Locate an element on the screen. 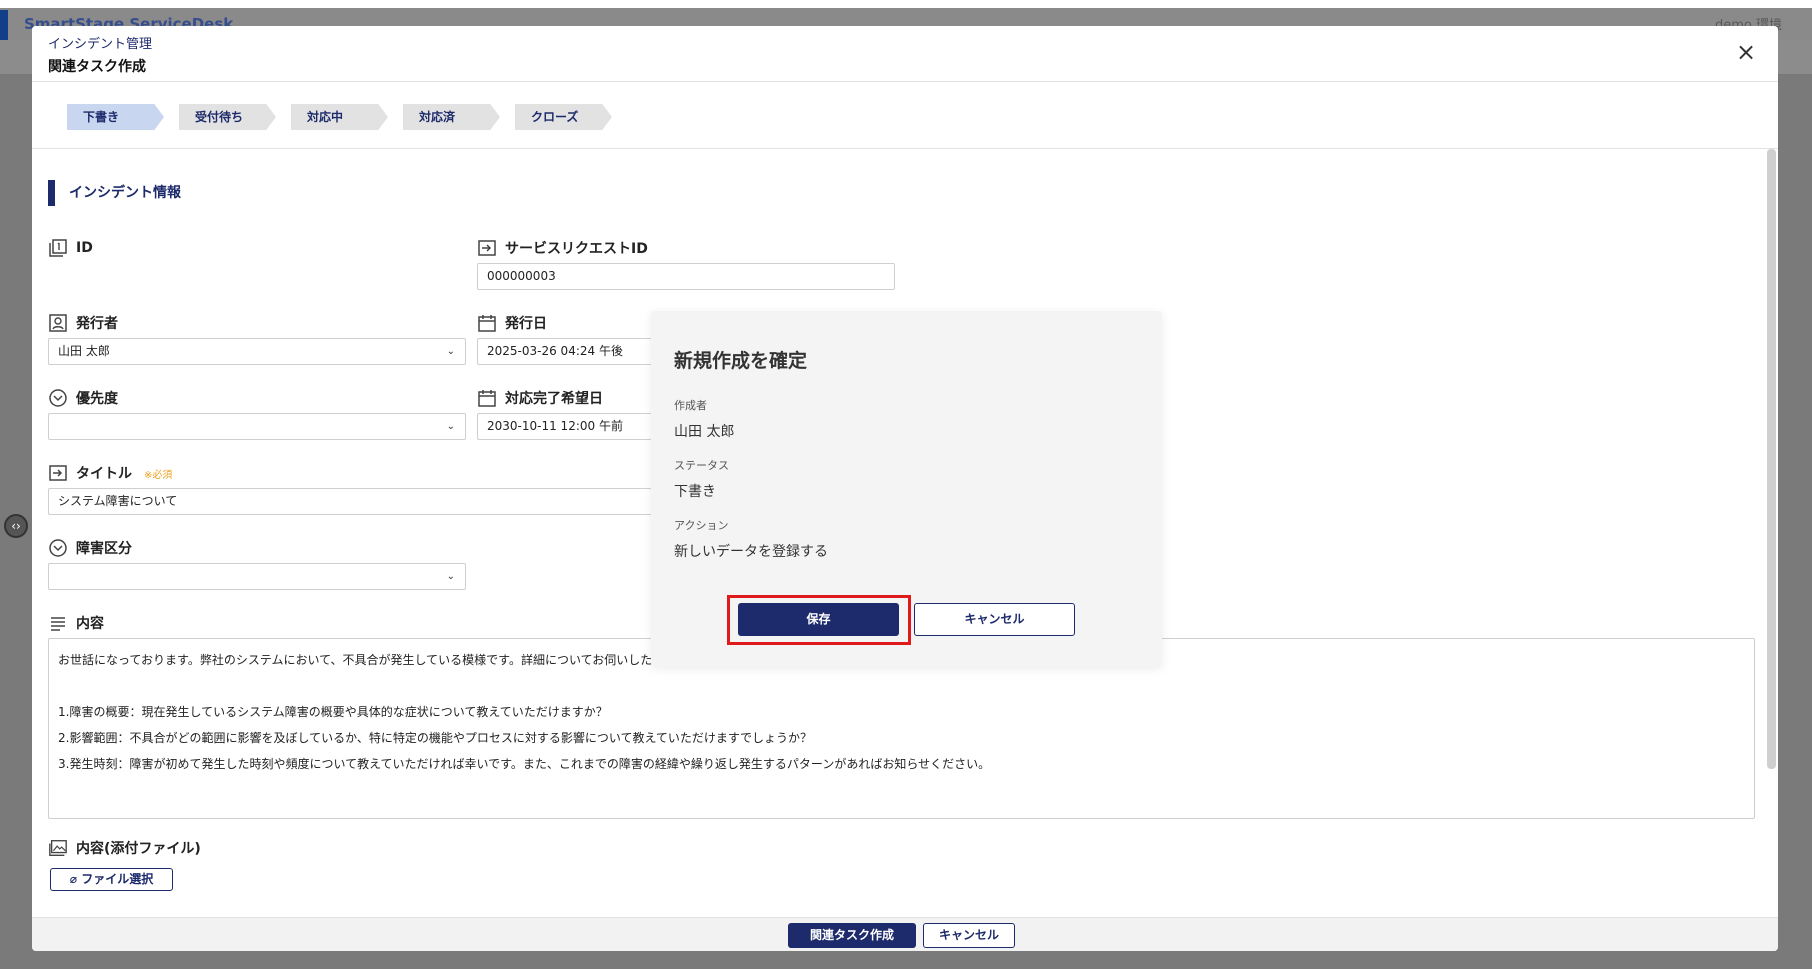 The image size is (1812, 969). panel-footer: 関連タスク作成 キャンセル is located at coordinates (905, 934).